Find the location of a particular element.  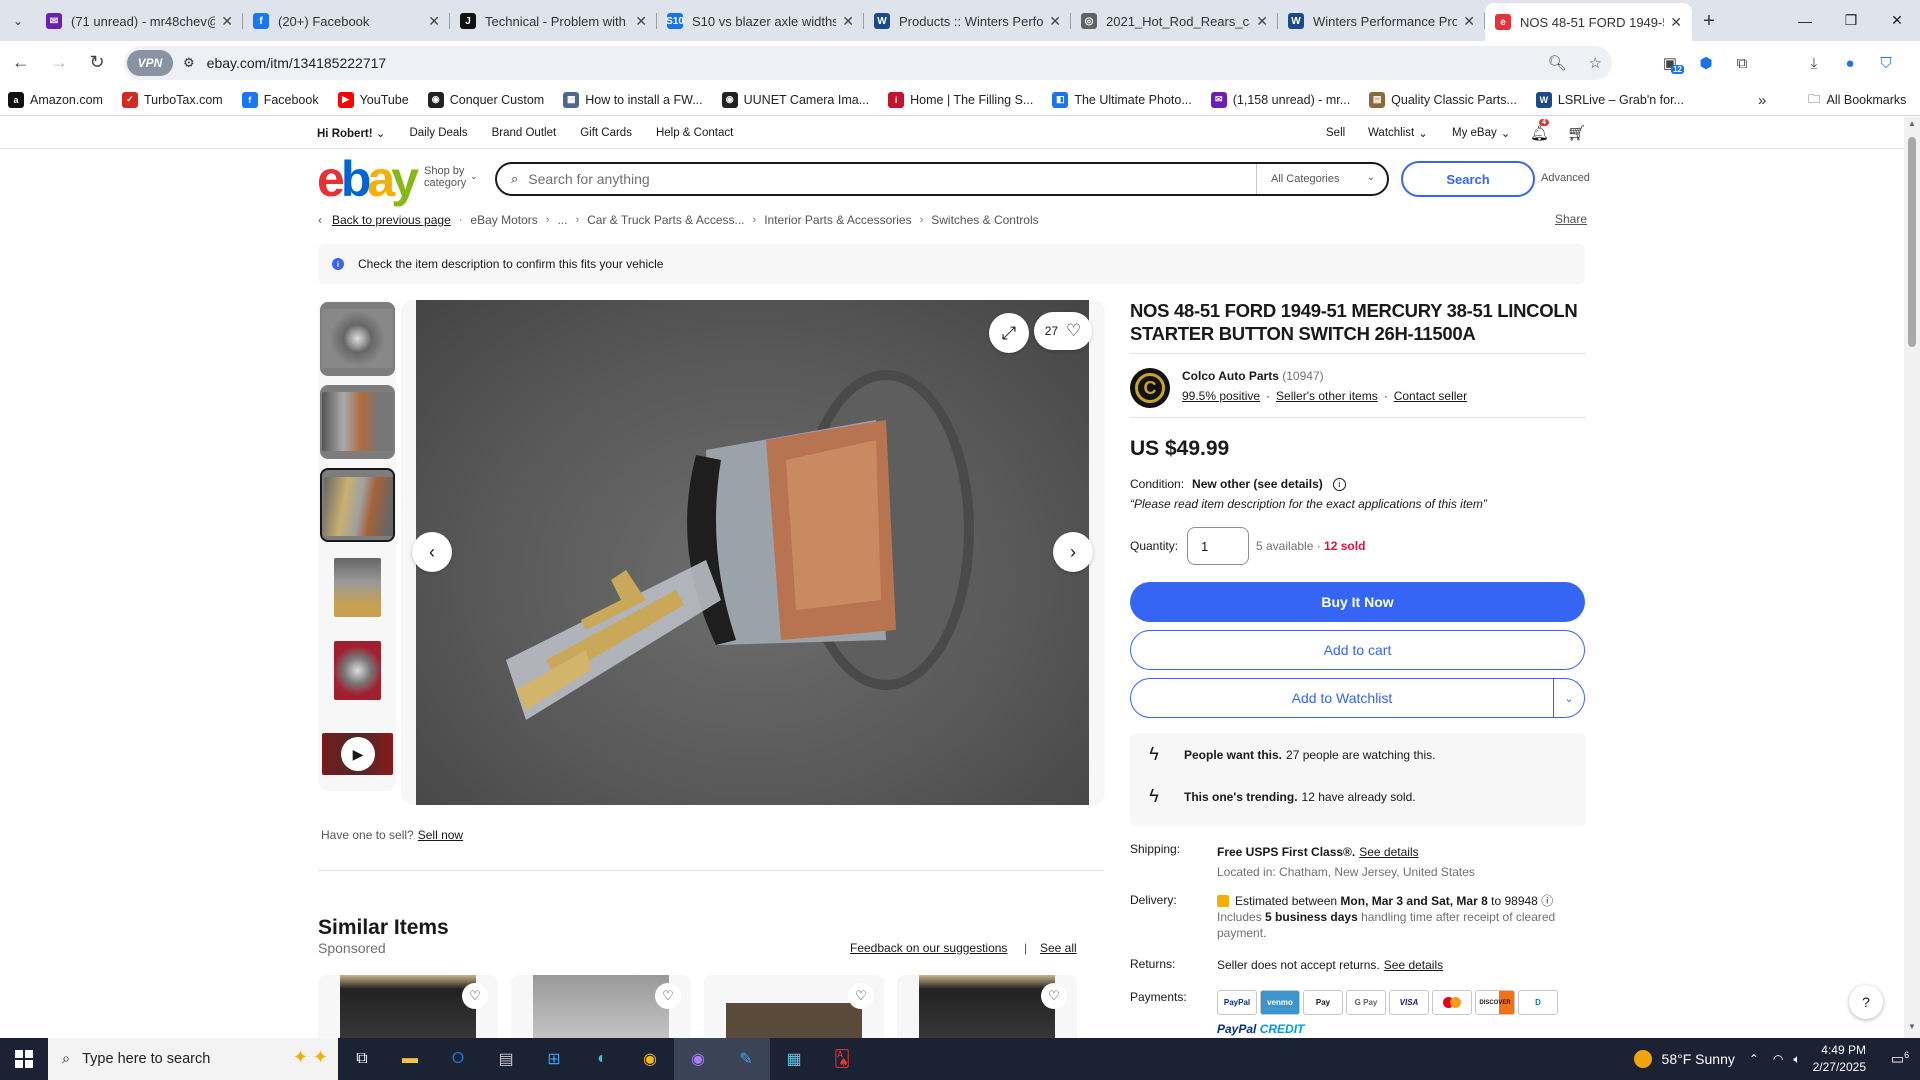

scrollbar-thumb is located at coordinates (1912, 242).